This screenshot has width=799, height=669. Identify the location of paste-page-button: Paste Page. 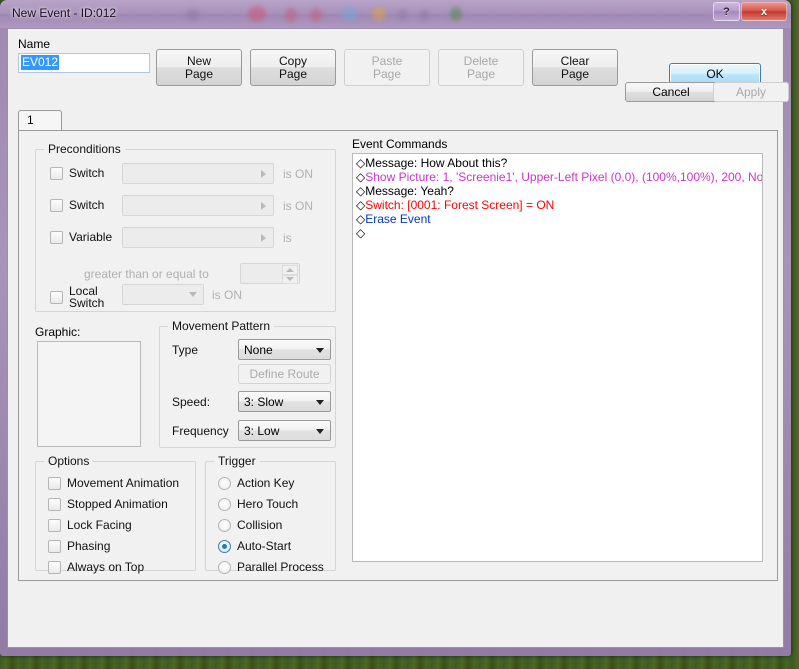
(387, 67).